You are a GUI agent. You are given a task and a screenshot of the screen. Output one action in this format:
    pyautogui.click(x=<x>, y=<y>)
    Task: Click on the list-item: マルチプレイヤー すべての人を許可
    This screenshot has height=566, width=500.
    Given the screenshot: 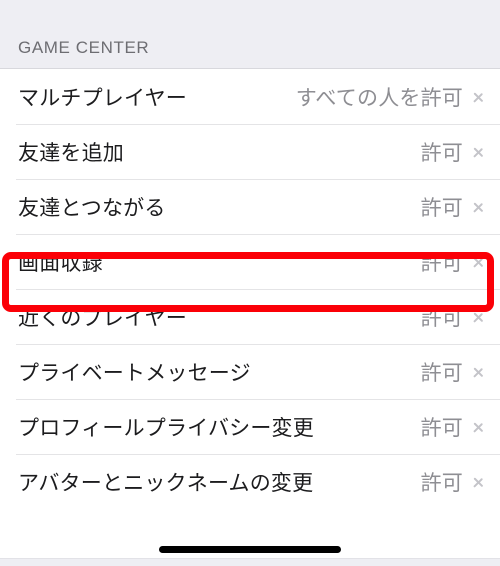 What is the action you would take?
    pyautogui.click(x=250, y=96)
    